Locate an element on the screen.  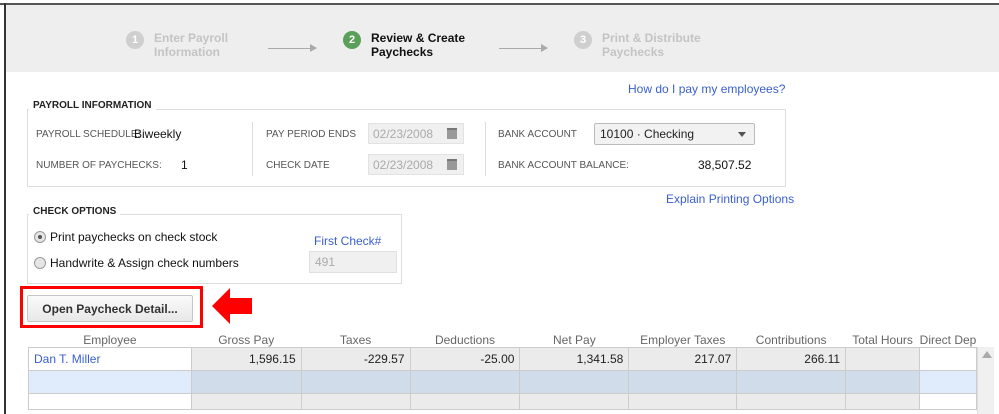
column-header: Employee is located at coordinates (110, 340).